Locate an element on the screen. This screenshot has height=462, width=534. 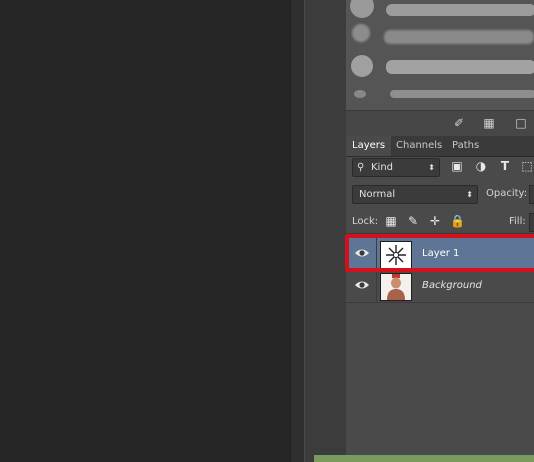
lock-all-icon: 🔒 is located at coordinates (457, 221).